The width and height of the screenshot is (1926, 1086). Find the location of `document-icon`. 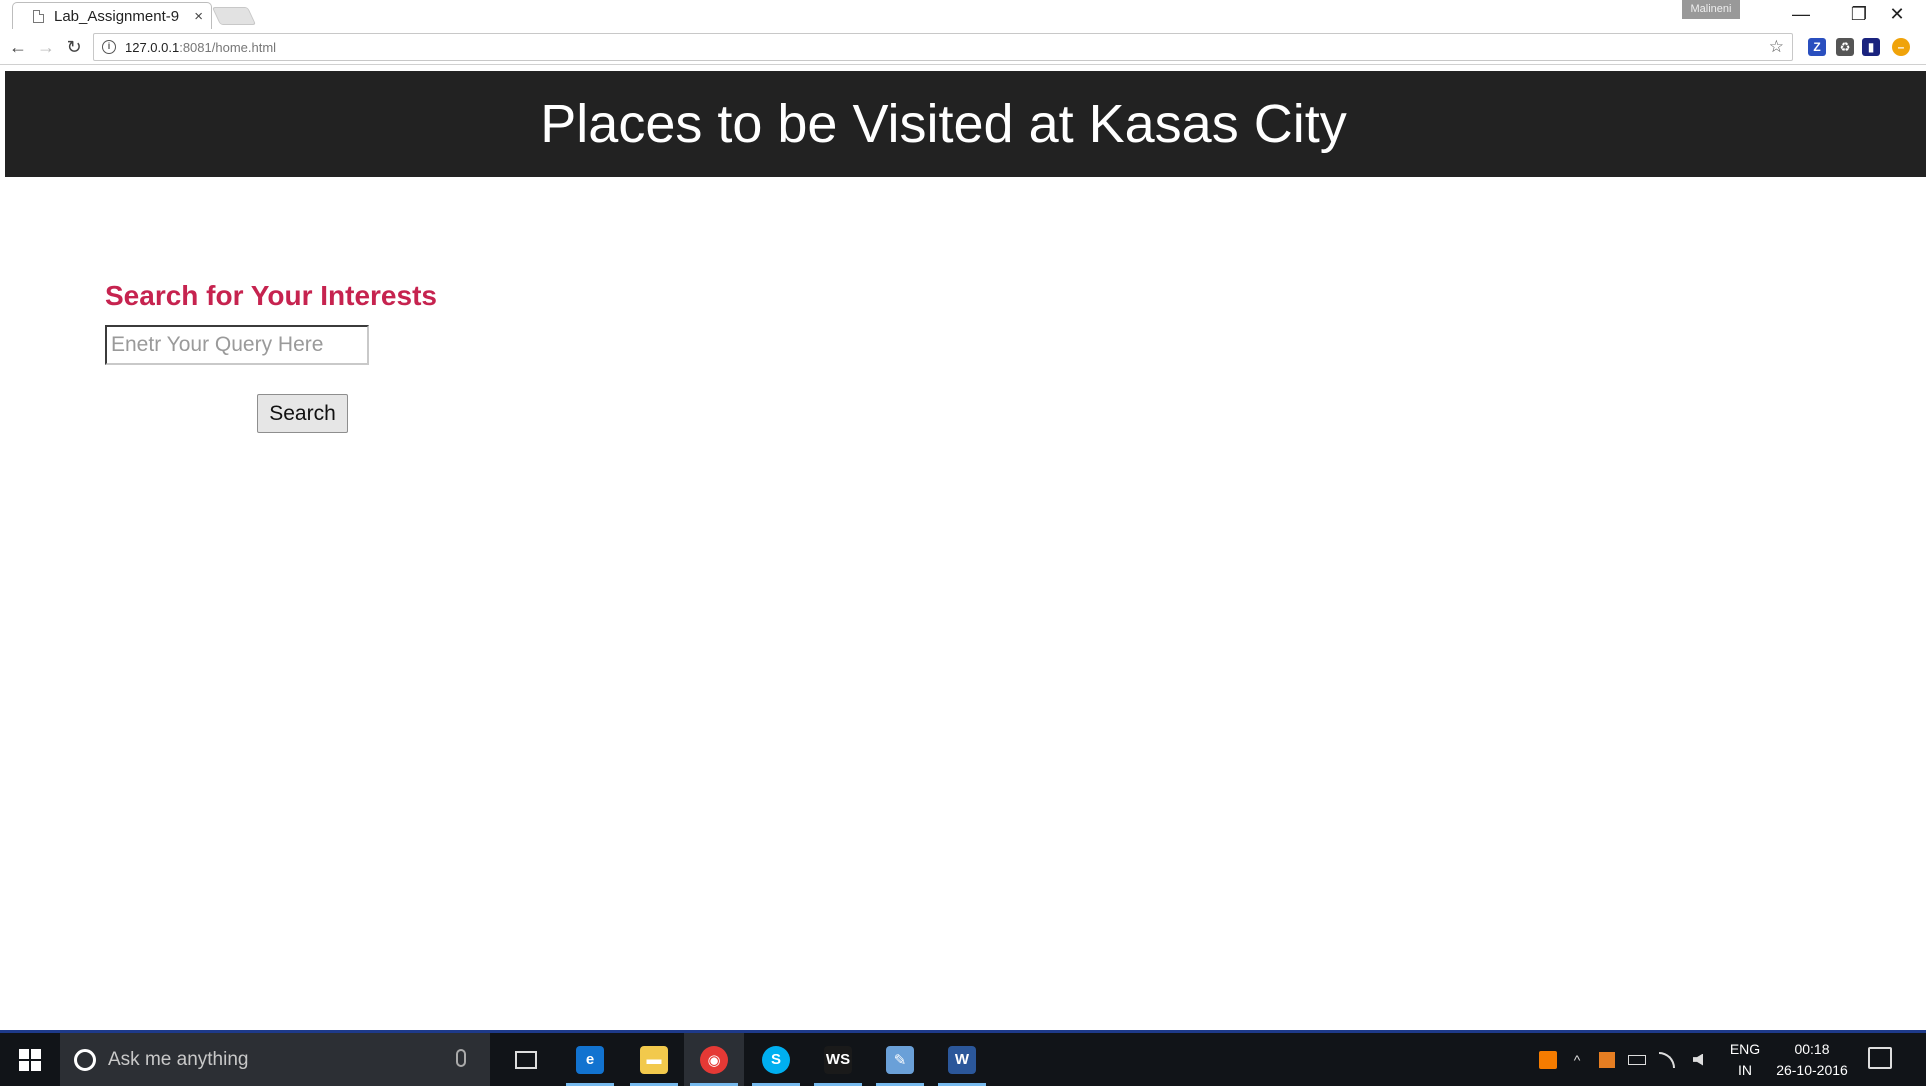

document-icon is located at coordinates (38, 16).